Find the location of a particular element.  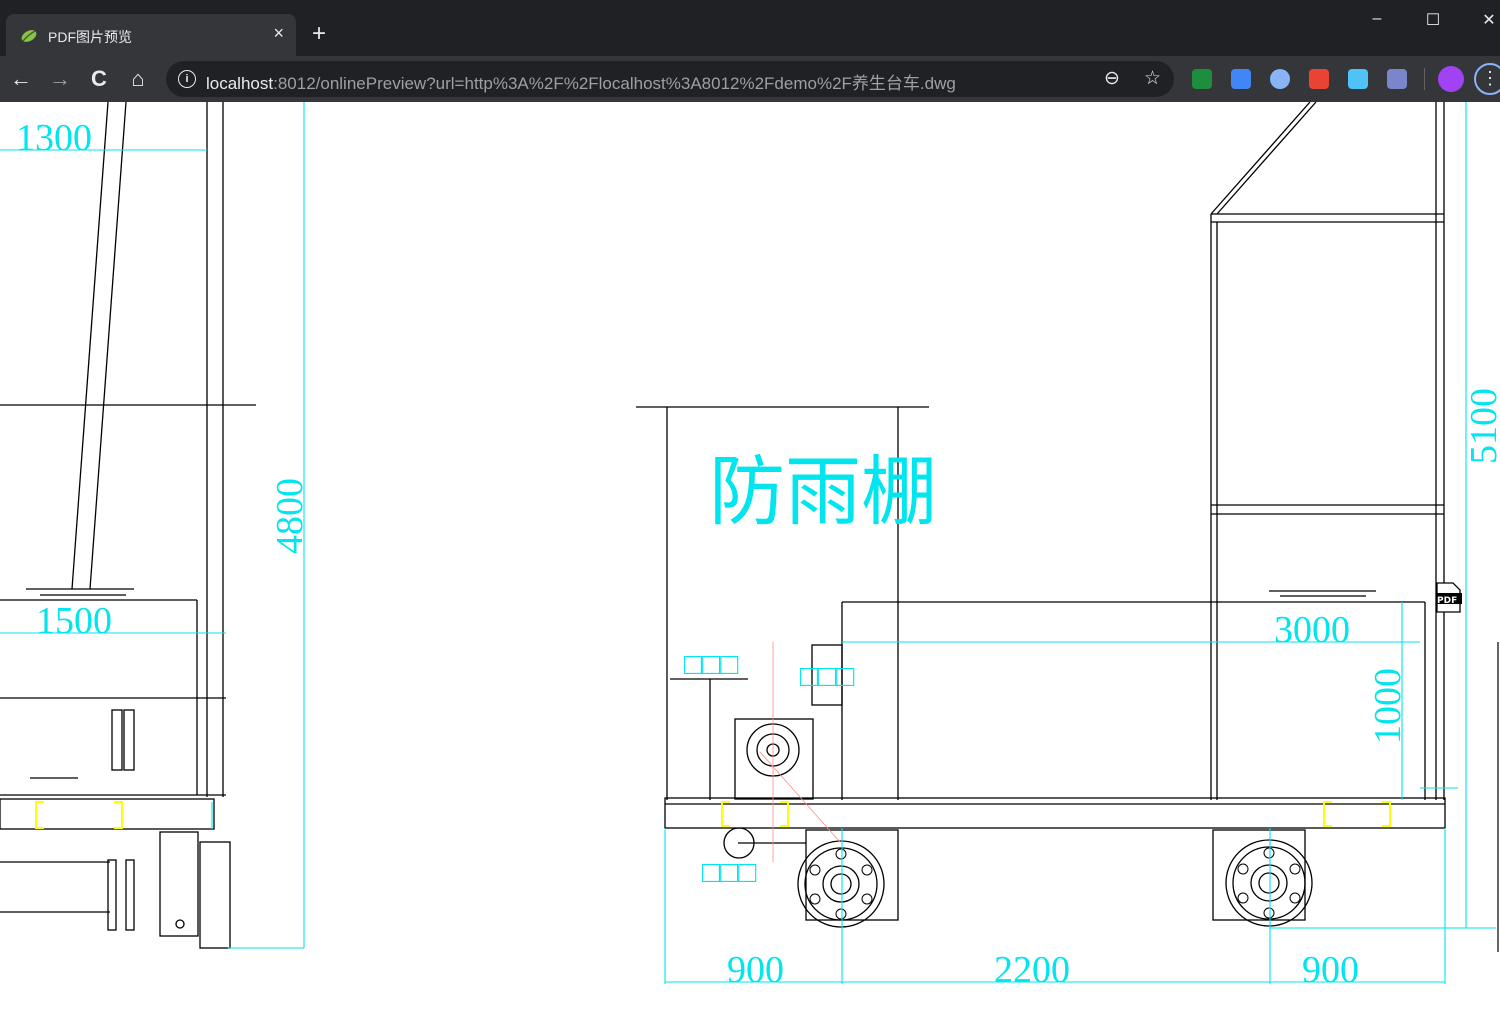

url-host: localhost is located at coordinates (240, 83).